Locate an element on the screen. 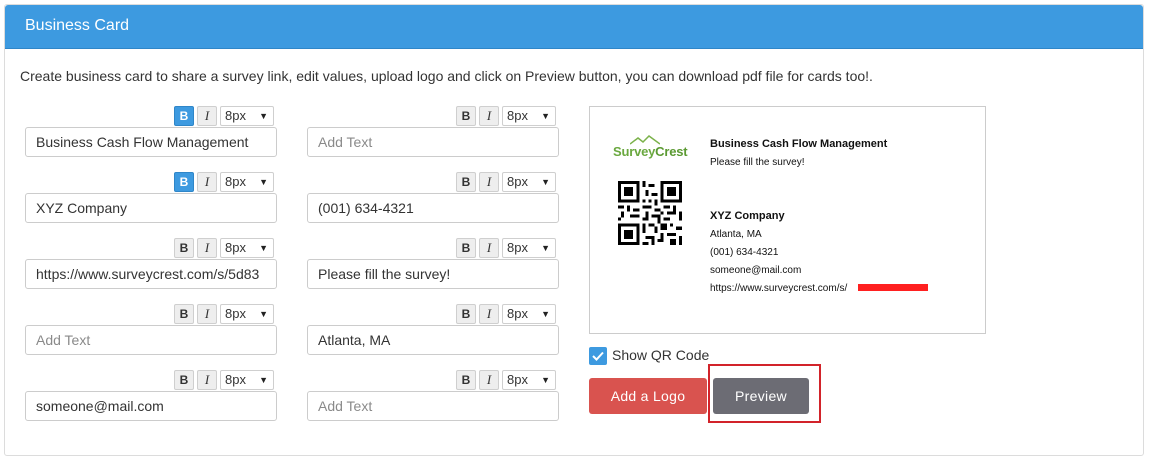 The width and height of the screenshot is (1150, 461). format-toolbar-right-4: B I 8px ▼ is located at coordinates (506, 314).